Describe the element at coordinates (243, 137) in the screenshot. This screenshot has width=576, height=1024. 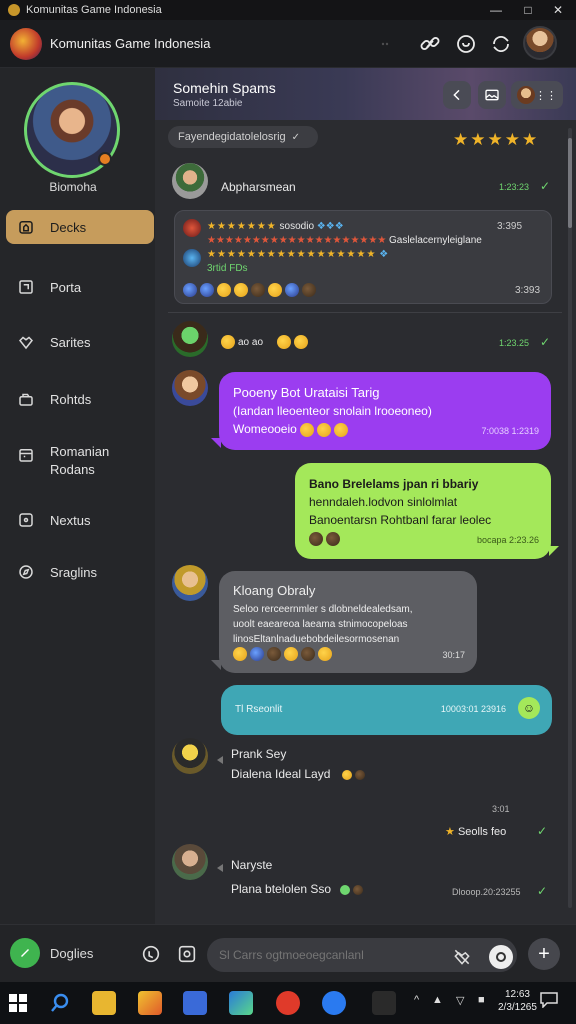
I see `filter-dropdown: Fayendegidatolelosrig ✓` at that location.